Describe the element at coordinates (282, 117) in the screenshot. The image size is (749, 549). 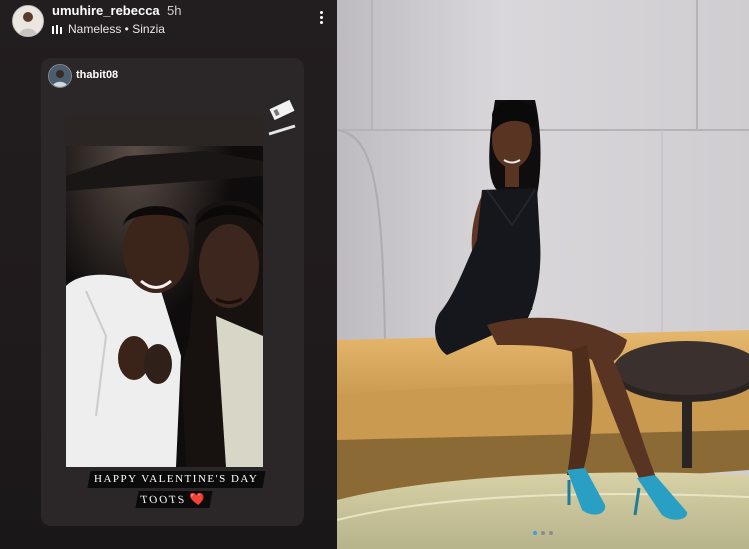
I see `sticker-icon` at that location.